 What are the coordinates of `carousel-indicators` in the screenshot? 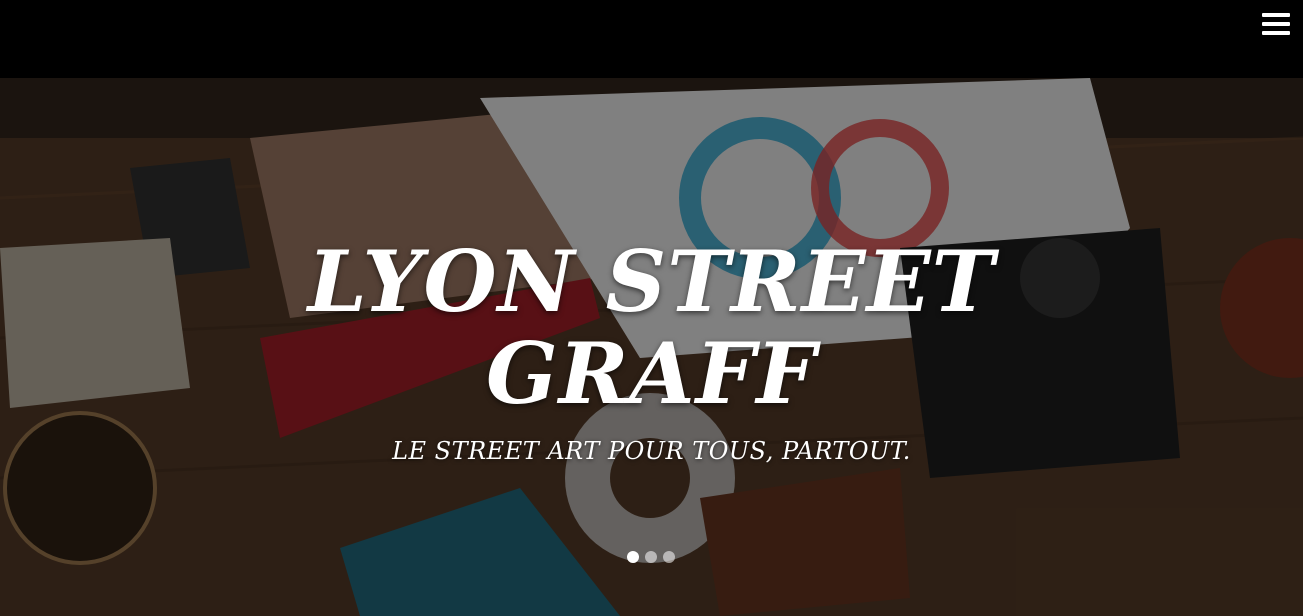 It's located at (651, 558).